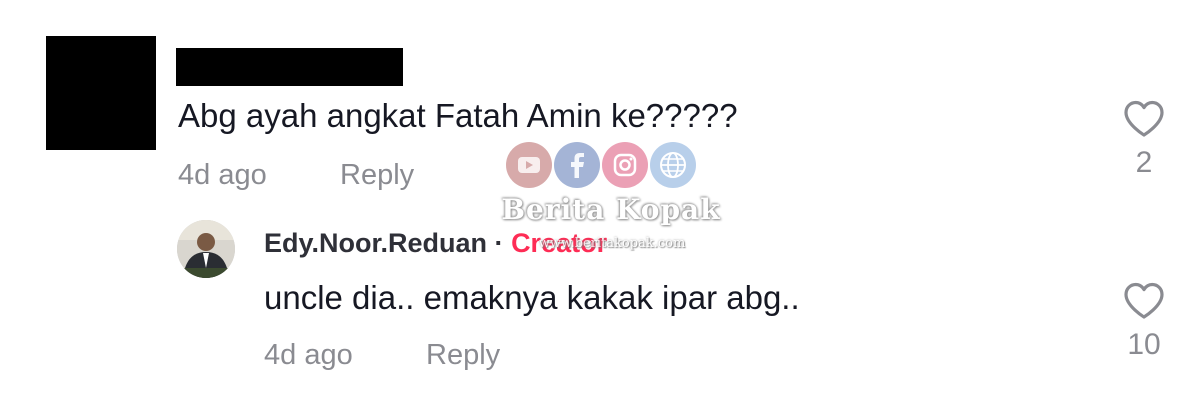 The image size is (1200, 401). What do you see at coordinates (1144, 322) in the screenshot?
I see `reply-like-button: 10` at bounding box center [1144, 322].